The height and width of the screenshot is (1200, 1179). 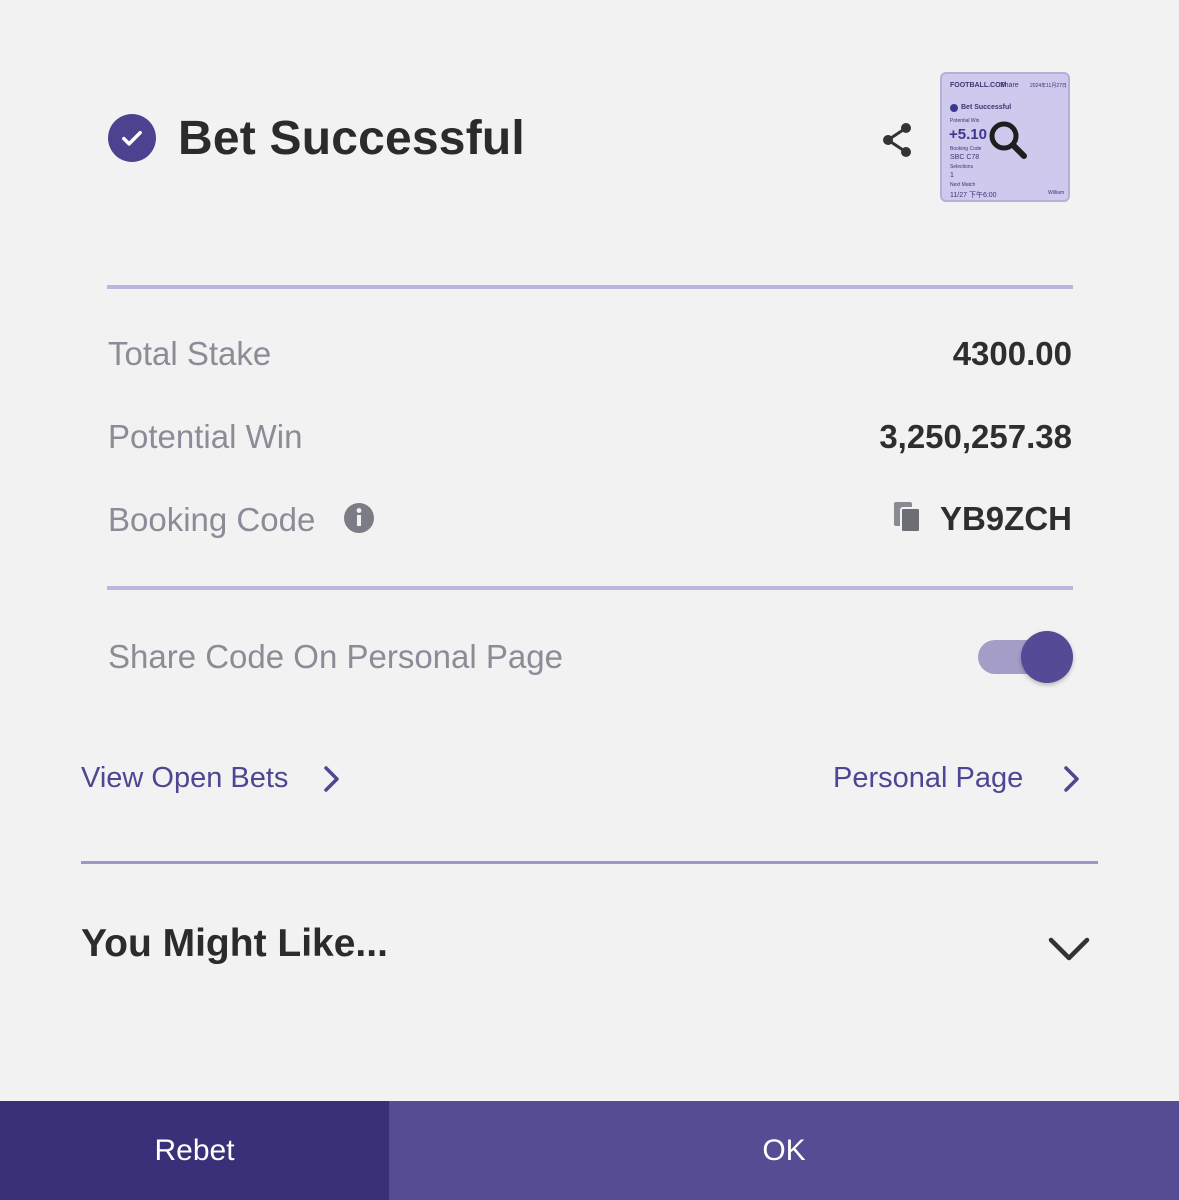 I want to click on thumb-date: 2024年11月27日, so click(x=1048, y=86).